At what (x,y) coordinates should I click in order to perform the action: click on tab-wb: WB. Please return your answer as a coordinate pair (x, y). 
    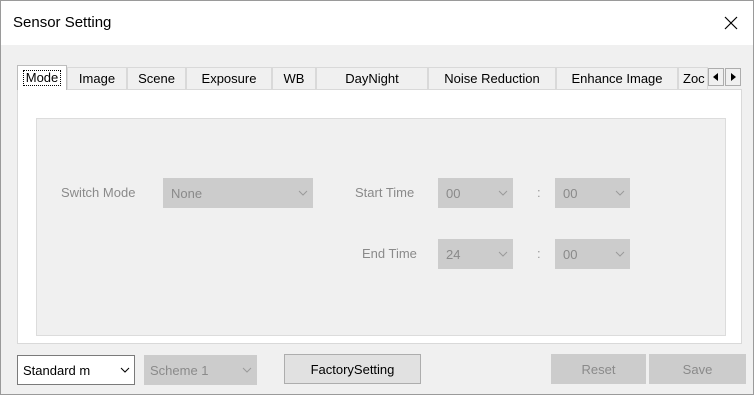
    Looking at the image, I should click on (294, 78).